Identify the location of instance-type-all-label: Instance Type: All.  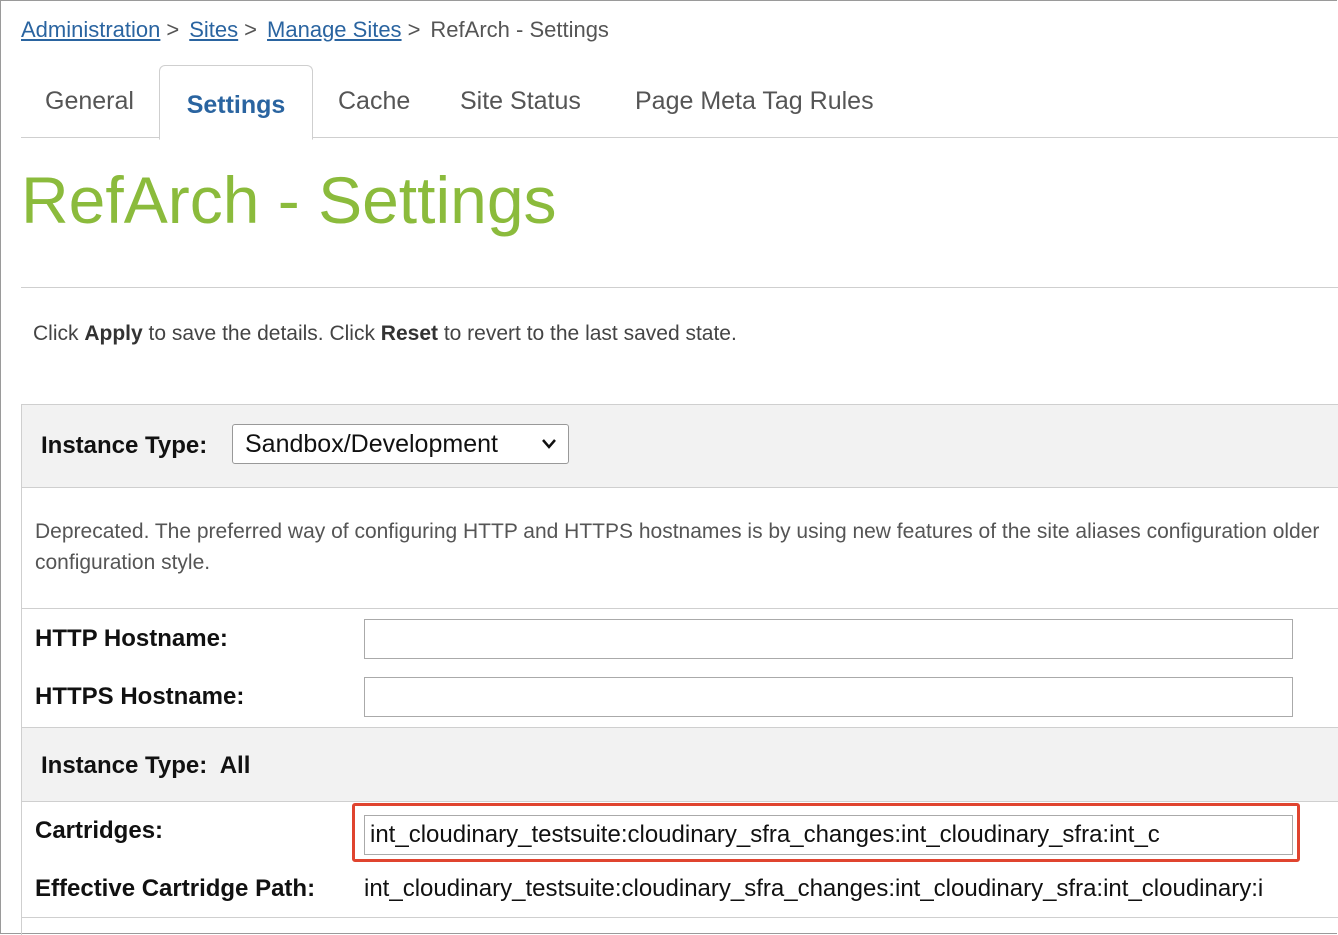
(145, 766).